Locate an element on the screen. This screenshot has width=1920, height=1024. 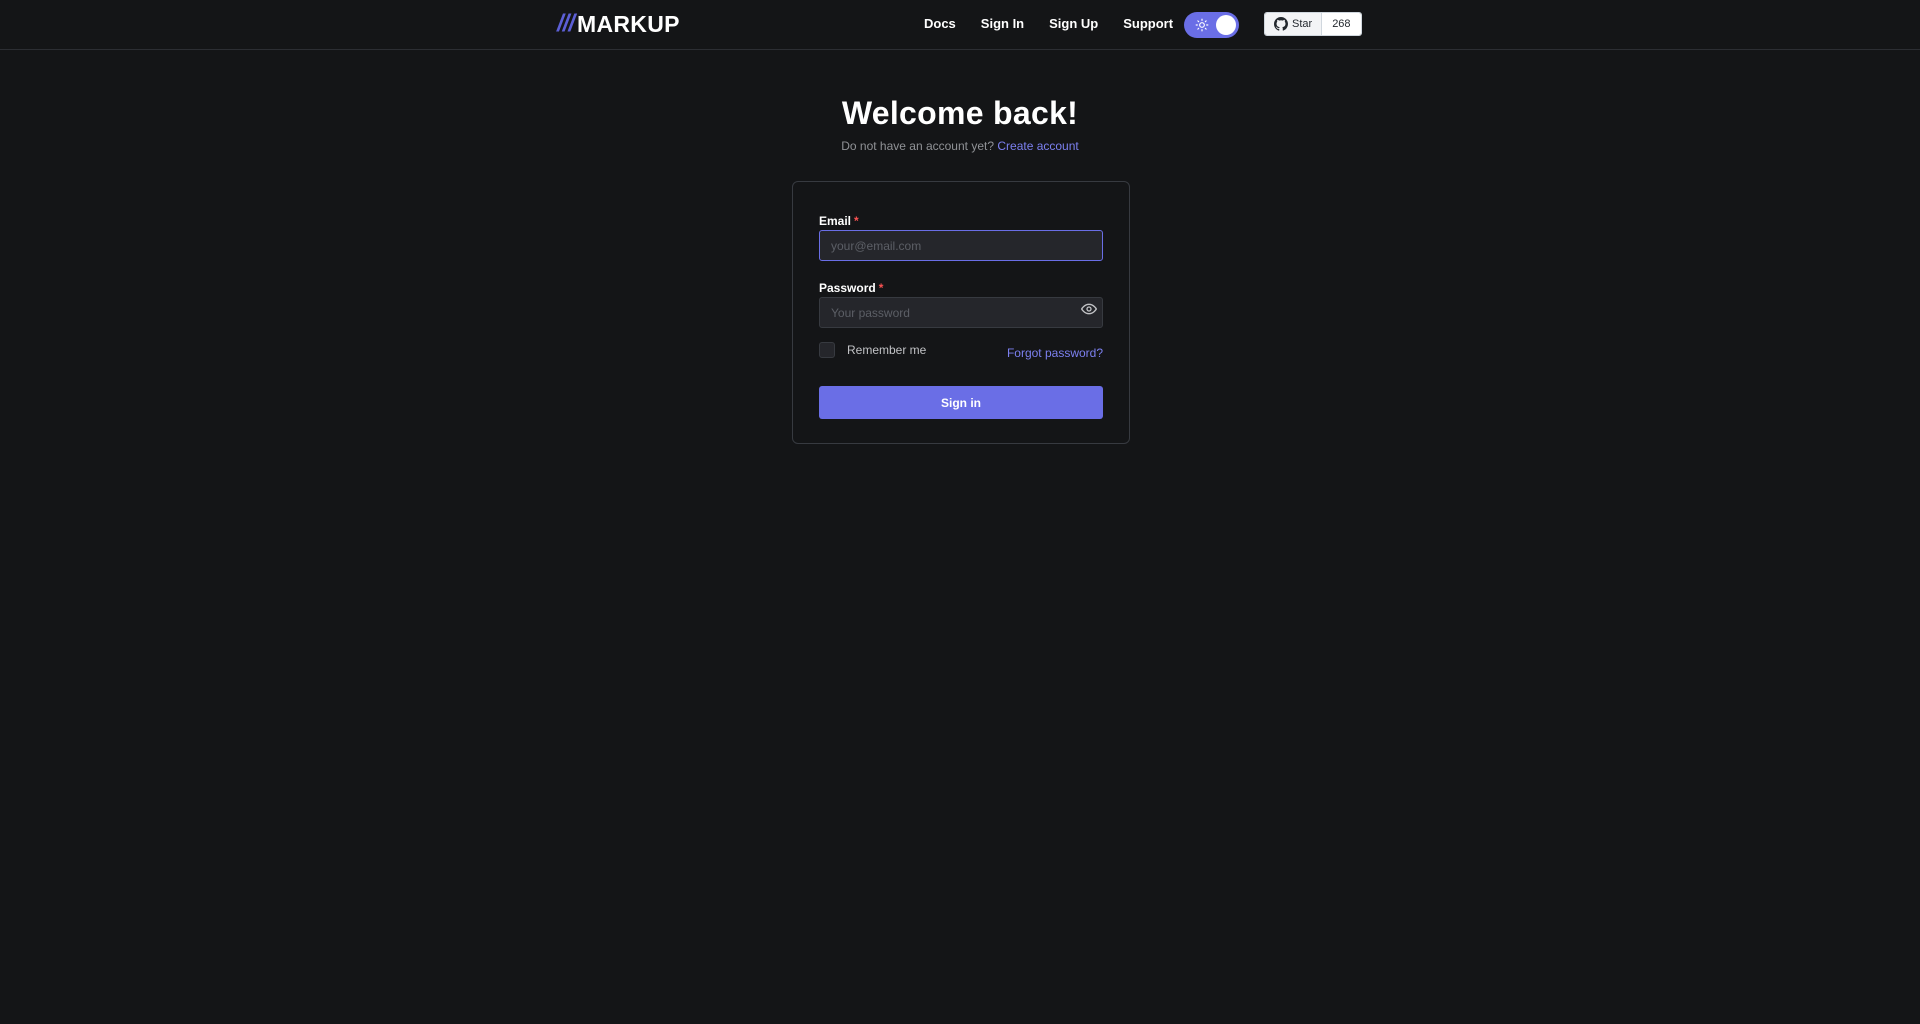
main-nav: Docs Sign In Sign Up Support is located at coordinates (1061, 24).